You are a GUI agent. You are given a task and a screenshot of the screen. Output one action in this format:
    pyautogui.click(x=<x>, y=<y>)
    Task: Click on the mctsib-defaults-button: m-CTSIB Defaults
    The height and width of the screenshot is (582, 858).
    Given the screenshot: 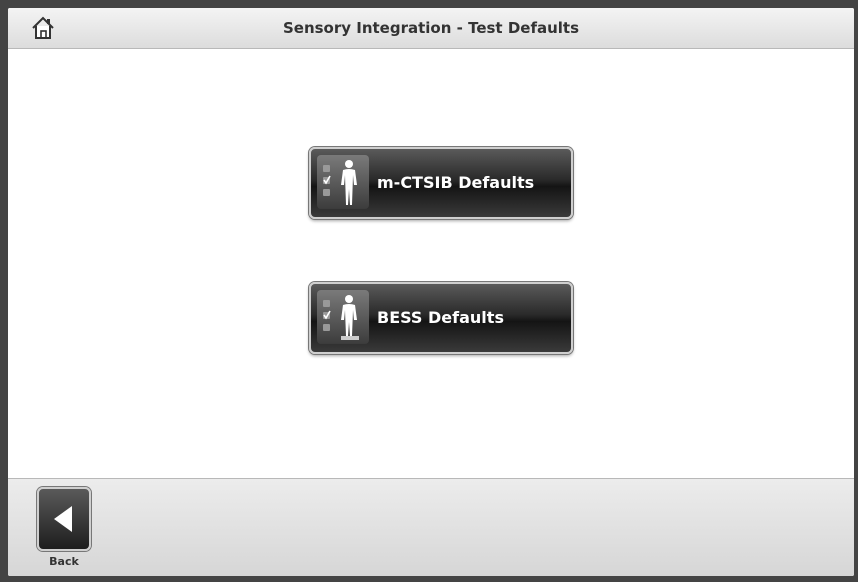 What is the action you would take?
    pyautogui.click(x=441, y=183)
    